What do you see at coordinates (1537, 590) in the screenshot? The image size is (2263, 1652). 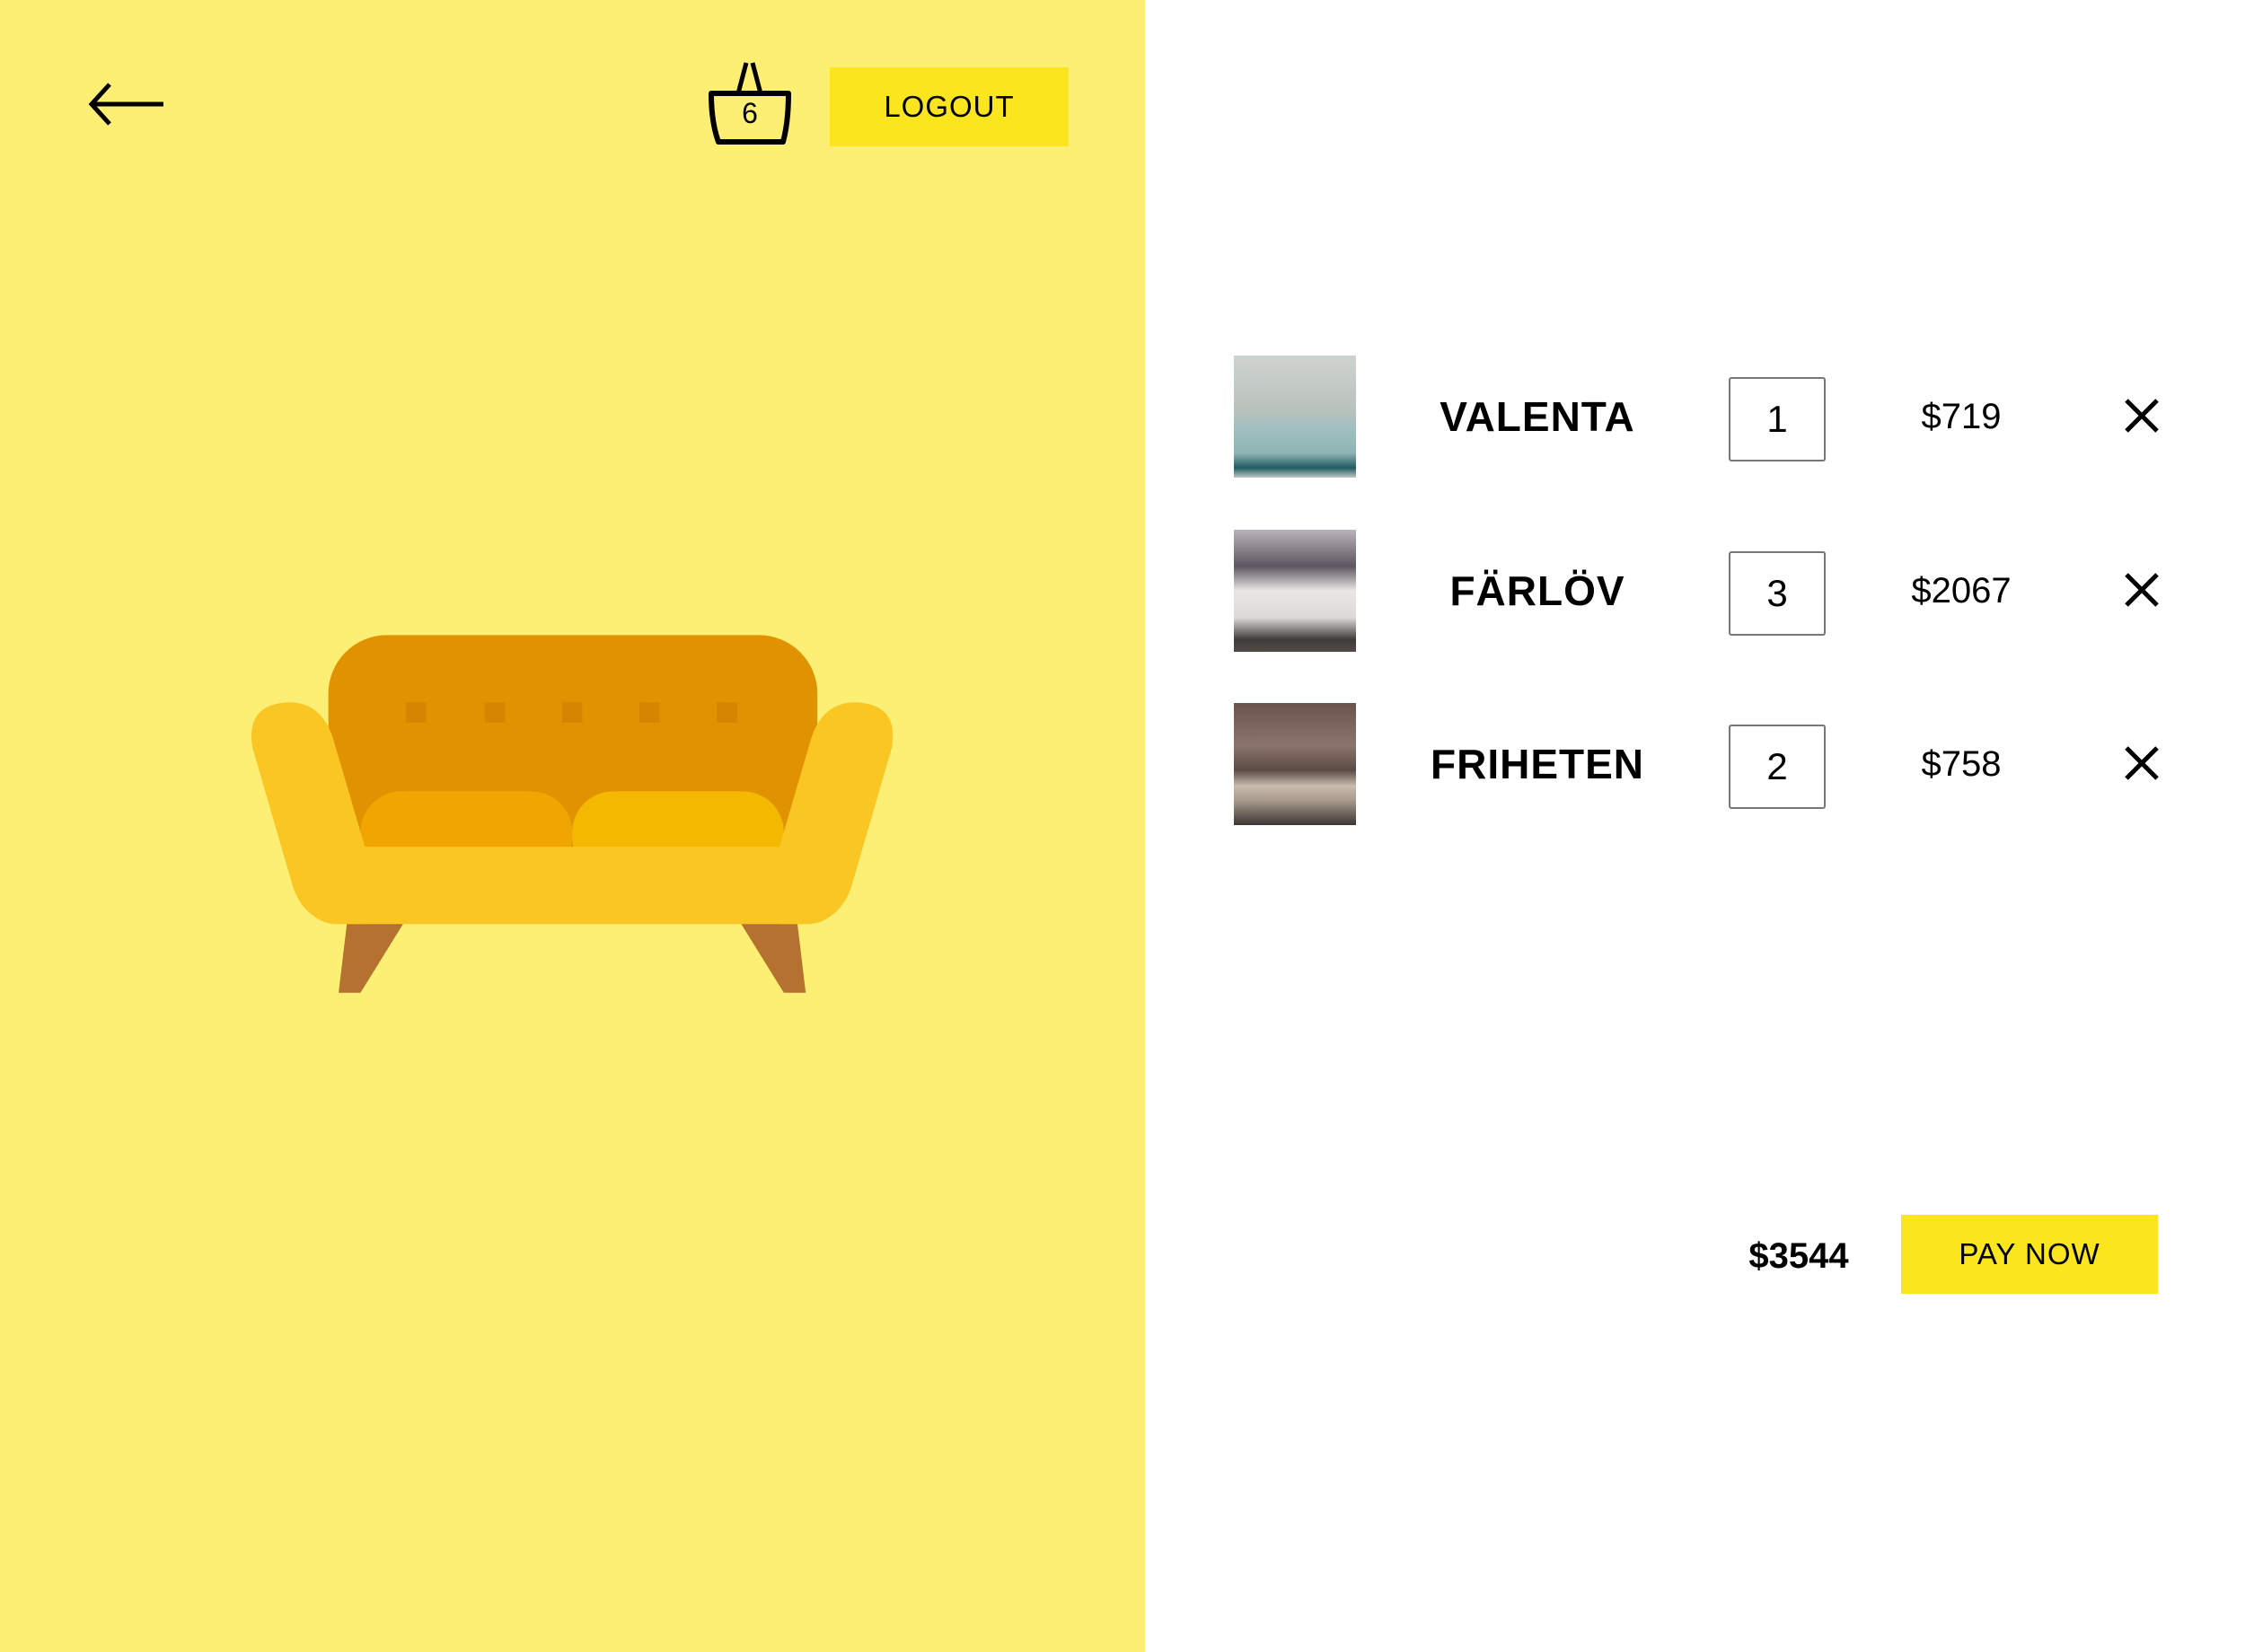 I see `product-name: FÄRLÖV` at bounding box center [1537, 590].